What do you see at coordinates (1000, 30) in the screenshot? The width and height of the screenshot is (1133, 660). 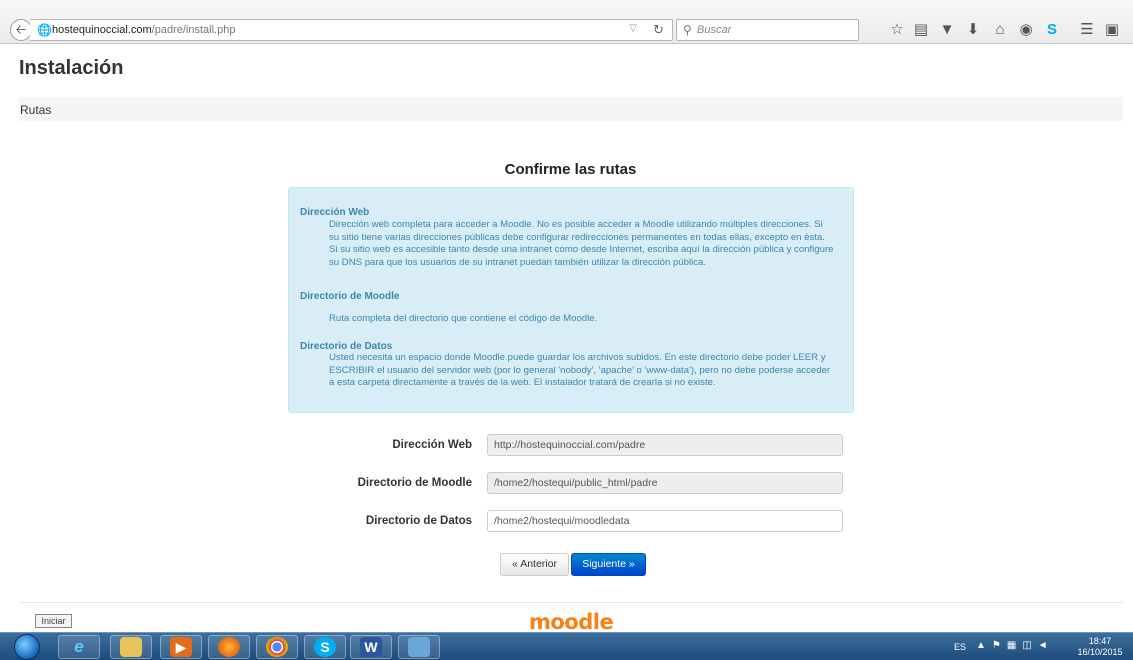 I see `home-icon: ⌂` at bounding box center [1000, 30].